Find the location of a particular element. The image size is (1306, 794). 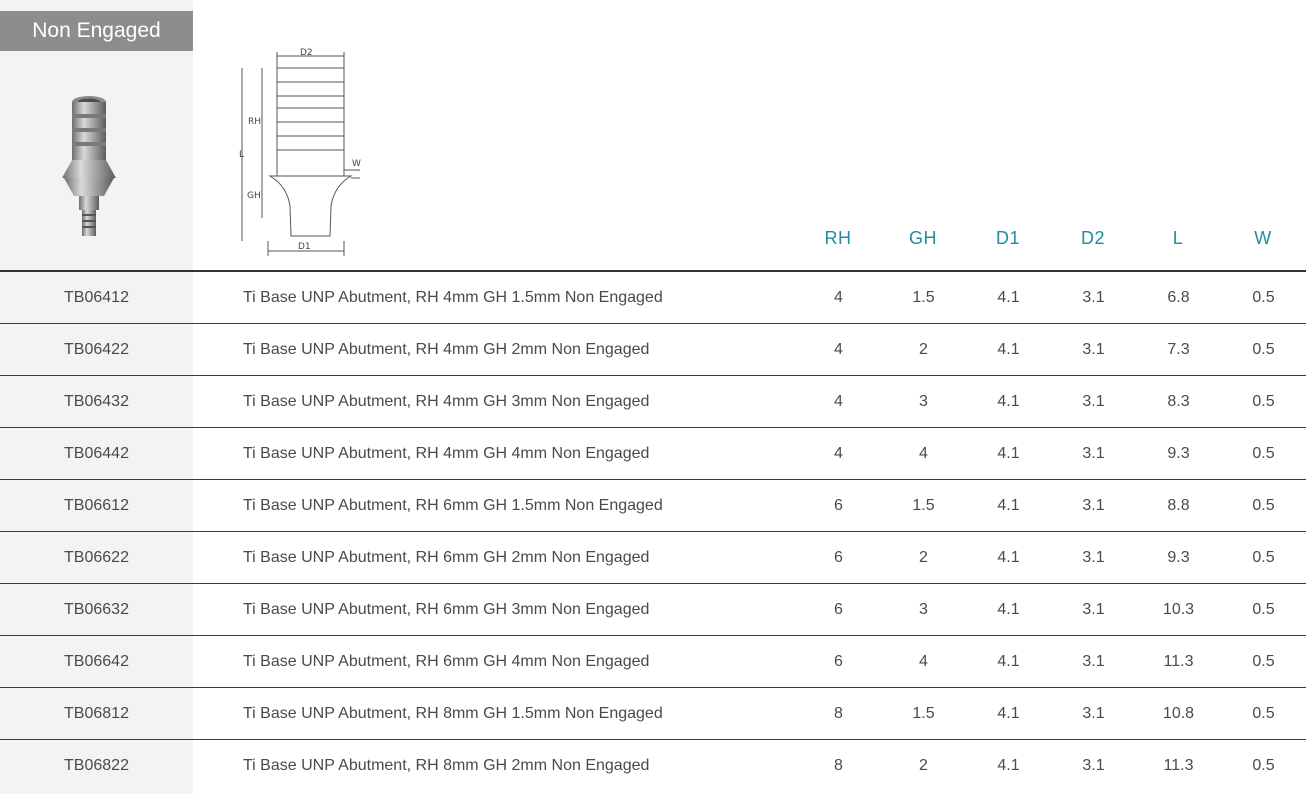

col-header-d2: D2 is located at coordinates (1092, 238).